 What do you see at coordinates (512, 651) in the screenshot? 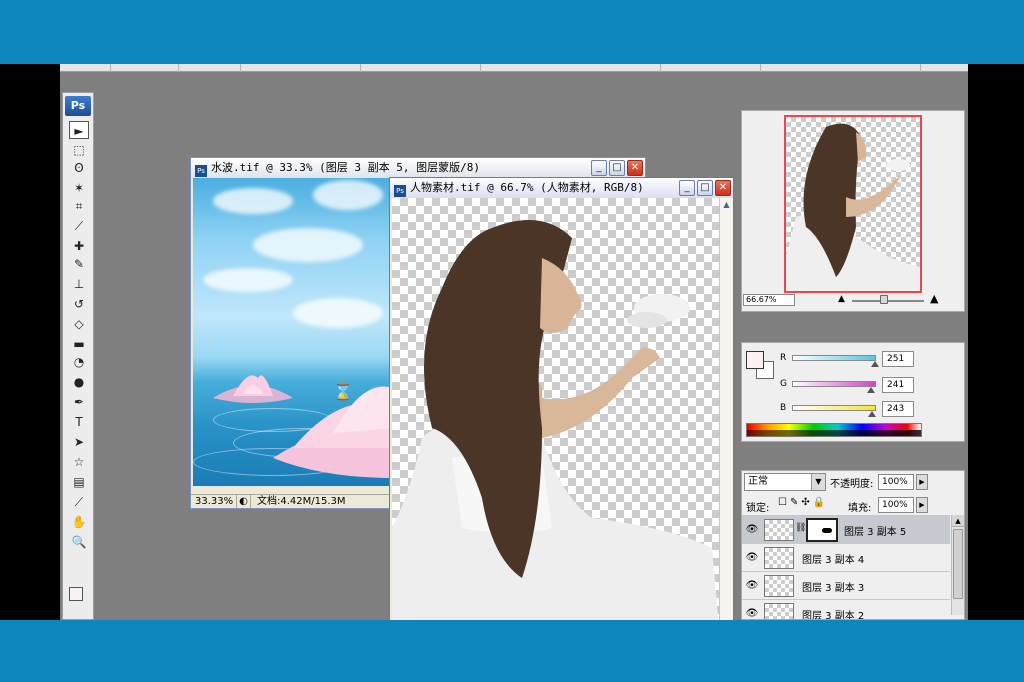
I see `video-frame-bottom-band` at bounding box center [512, 651].